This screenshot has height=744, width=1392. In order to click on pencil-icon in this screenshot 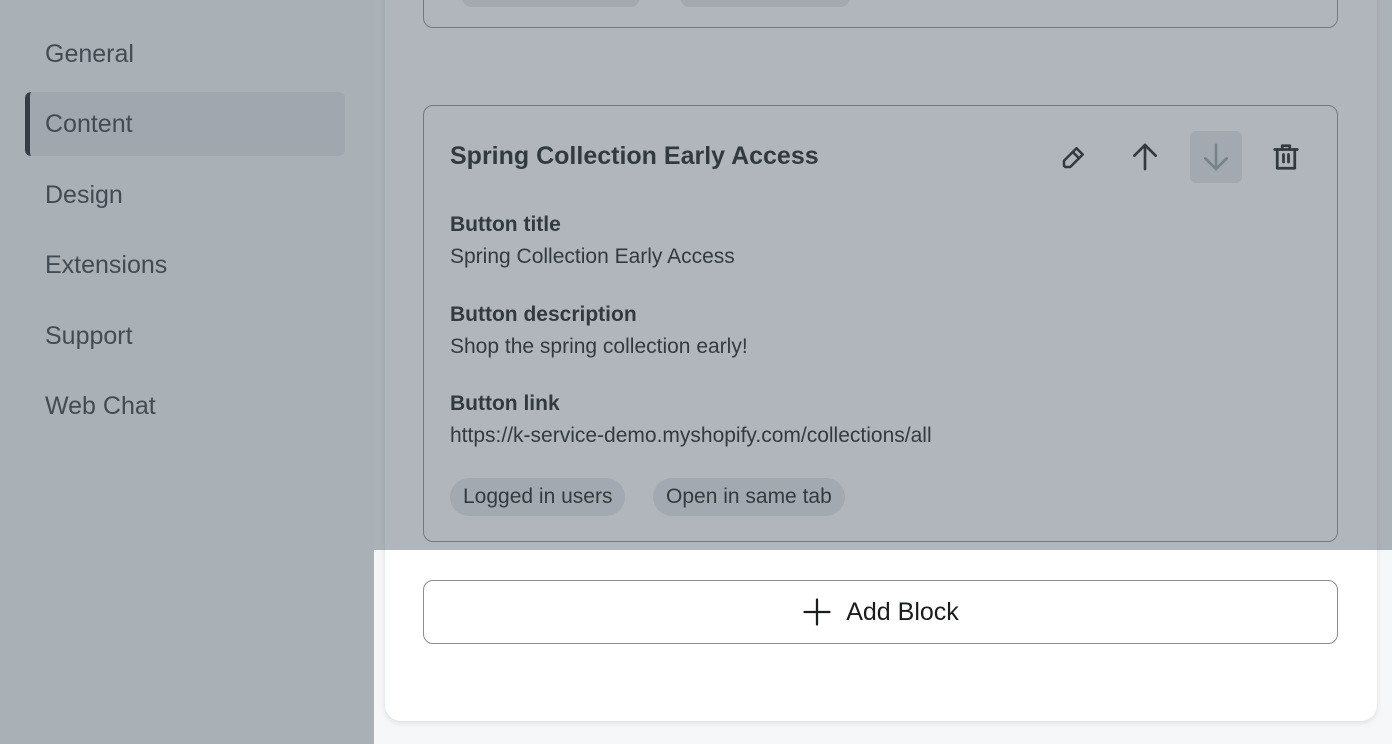, I will do `click(1073, 158)`.